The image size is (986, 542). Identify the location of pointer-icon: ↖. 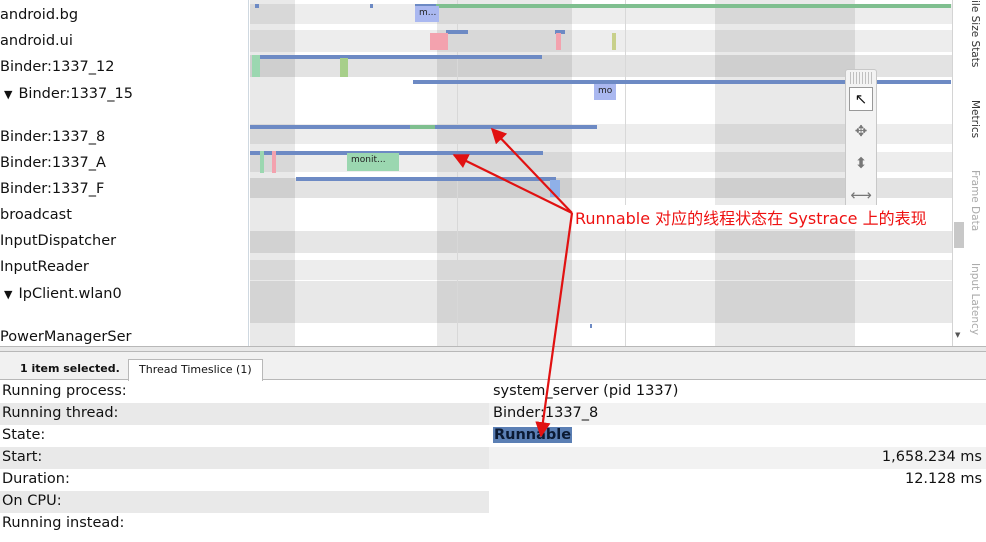
(861, 99).